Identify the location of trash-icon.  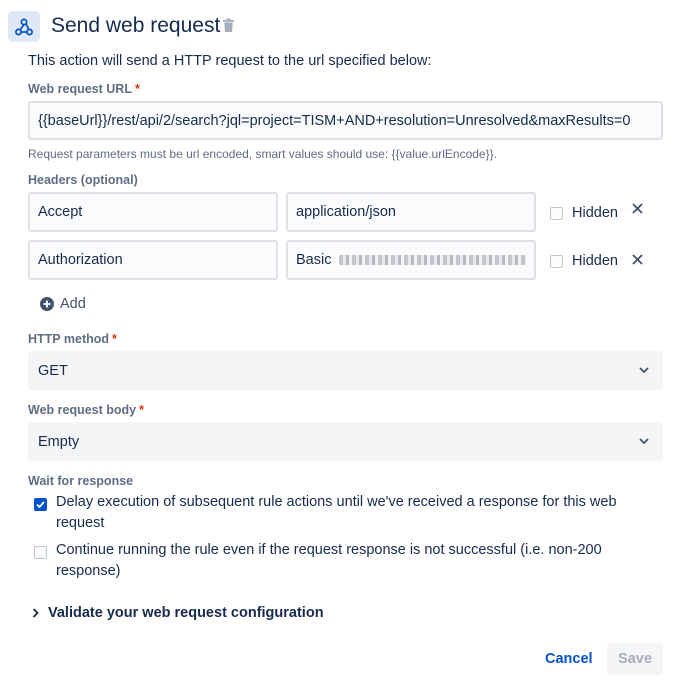
(228, 28).